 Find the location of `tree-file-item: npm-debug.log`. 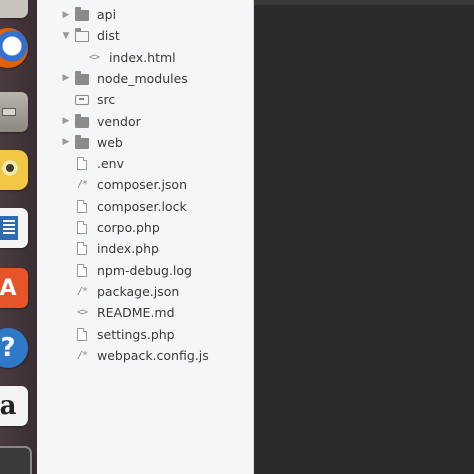

tree-file-item: npm-debug.log is located at coordinates (156, 270).